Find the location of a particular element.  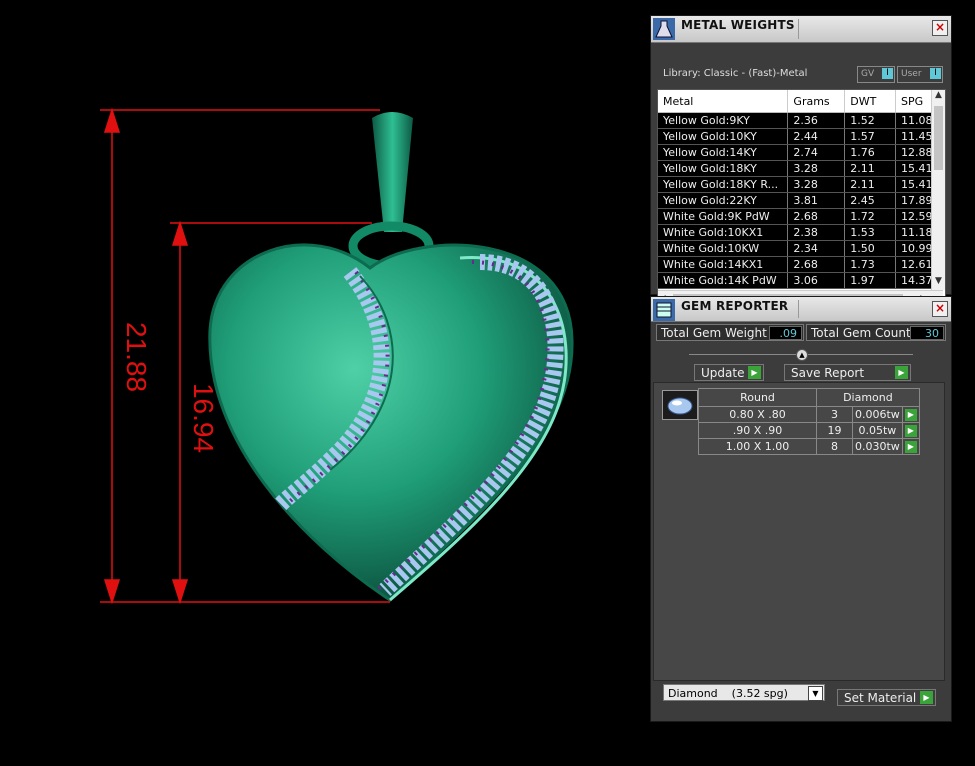

table-cell: 2.44 is located at coordinates (816, 136).